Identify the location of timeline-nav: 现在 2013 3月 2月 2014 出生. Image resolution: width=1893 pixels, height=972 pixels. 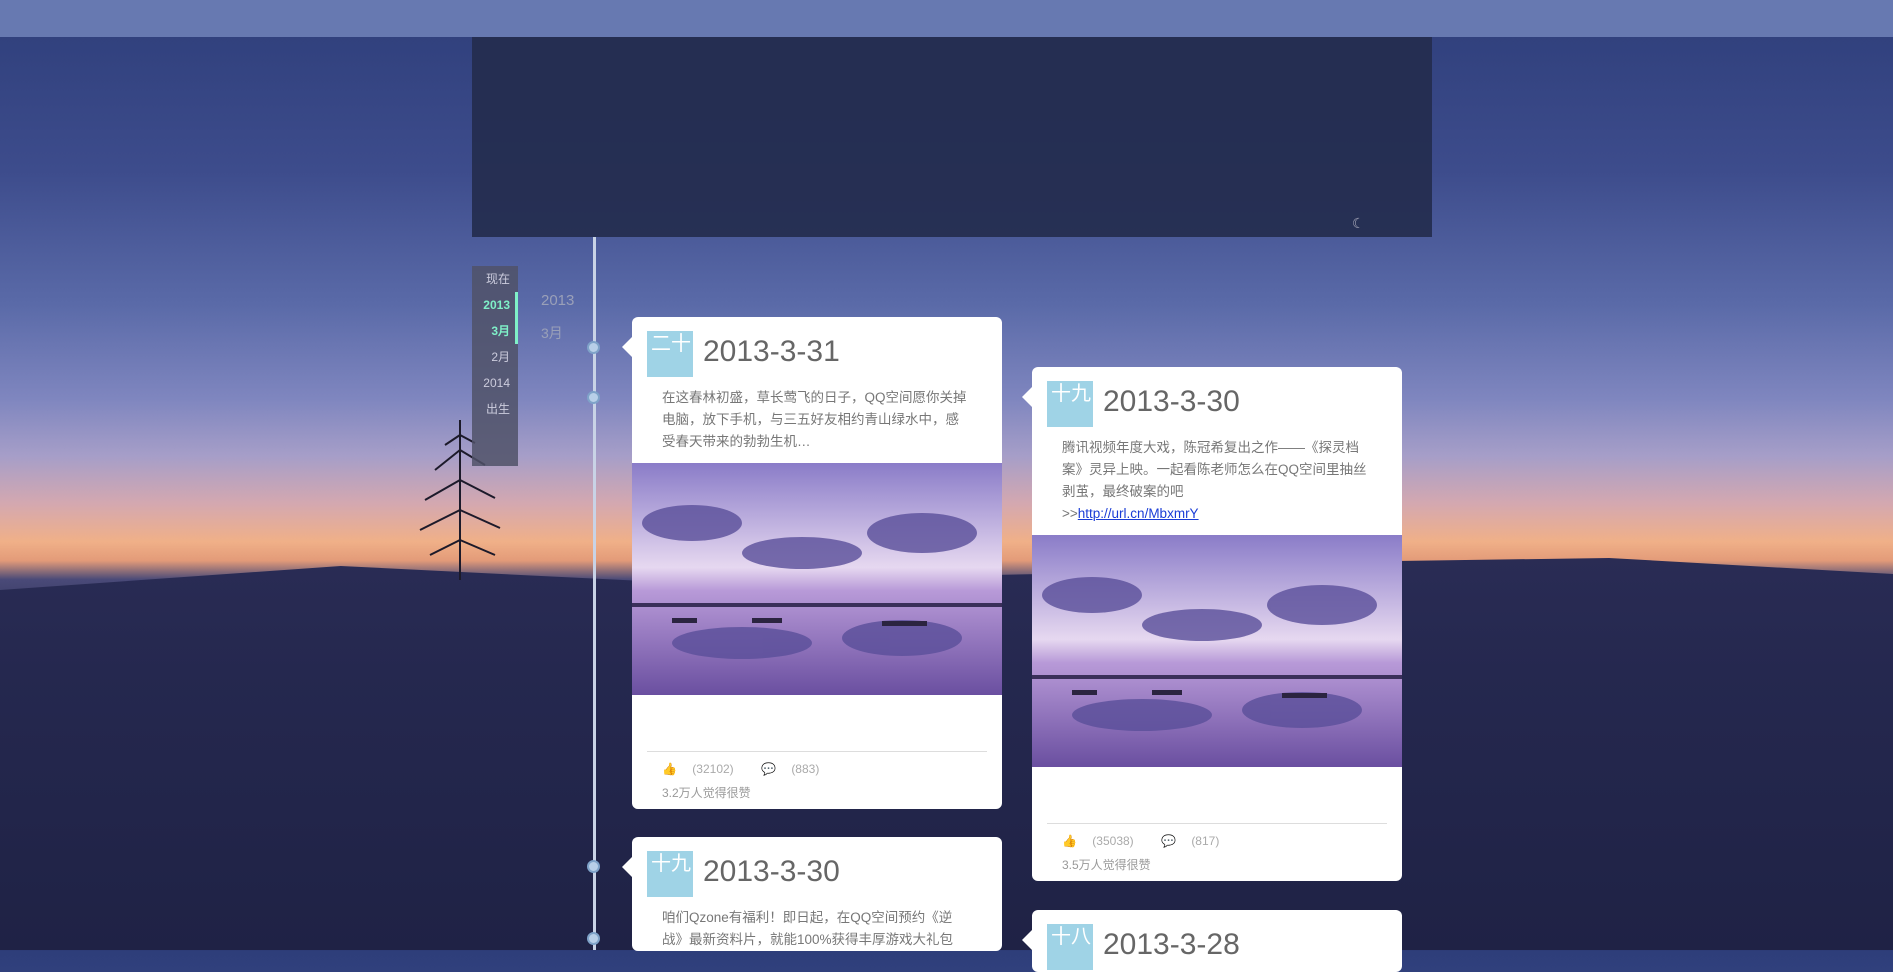
(495, 366).